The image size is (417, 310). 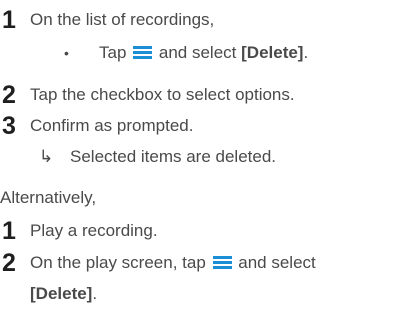 I want to click on step-number: 3, so click(x=9, y=126).